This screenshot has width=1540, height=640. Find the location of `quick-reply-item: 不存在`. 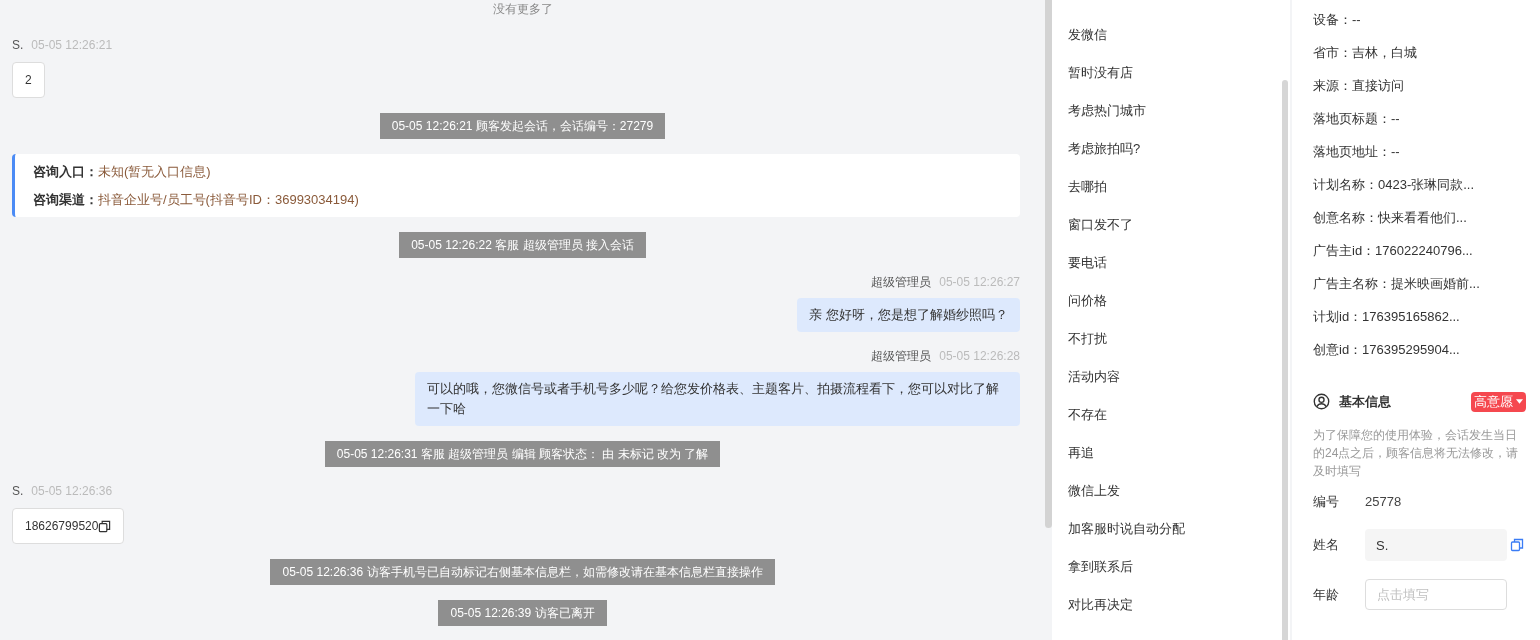

quick-reply-item: 不存在 is located at coordinates (1175, 415).